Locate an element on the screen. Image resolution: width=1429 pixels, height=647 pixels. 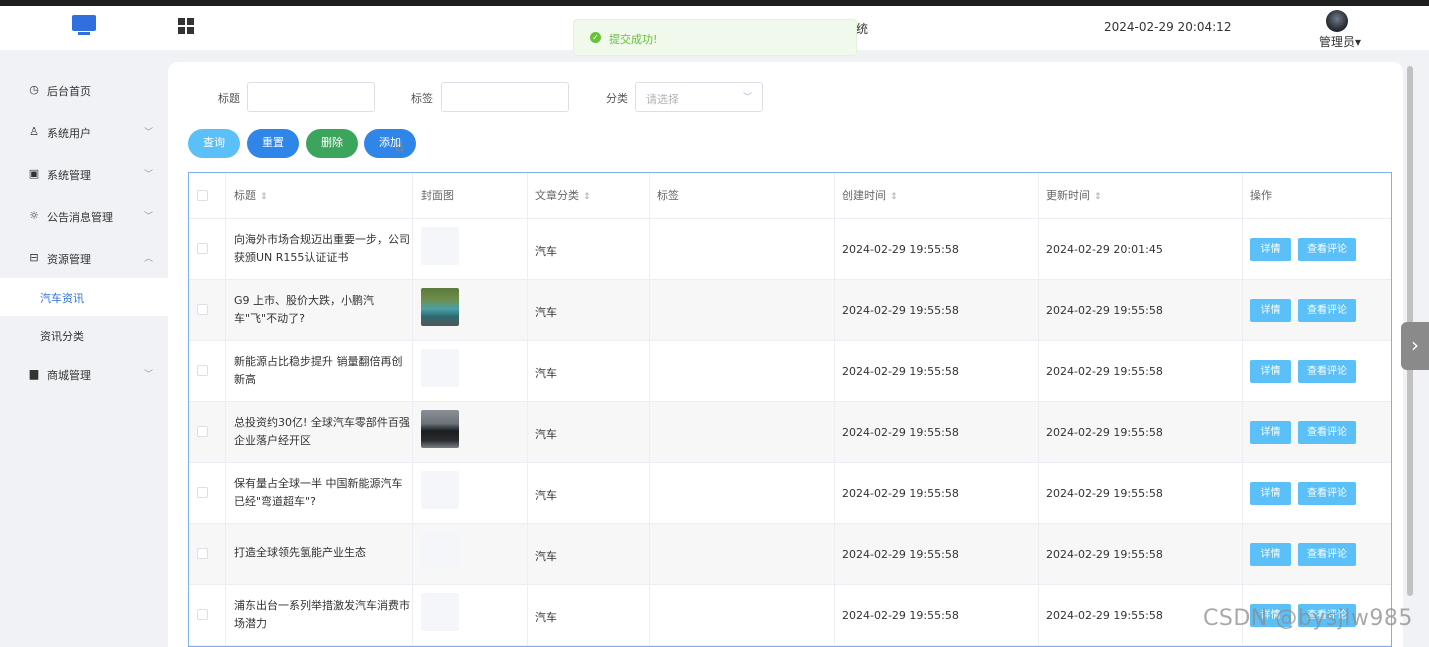
row-title: 浦东出台一系列举措激发汽车消费市场潜力 is located at coordinates (322, 614).